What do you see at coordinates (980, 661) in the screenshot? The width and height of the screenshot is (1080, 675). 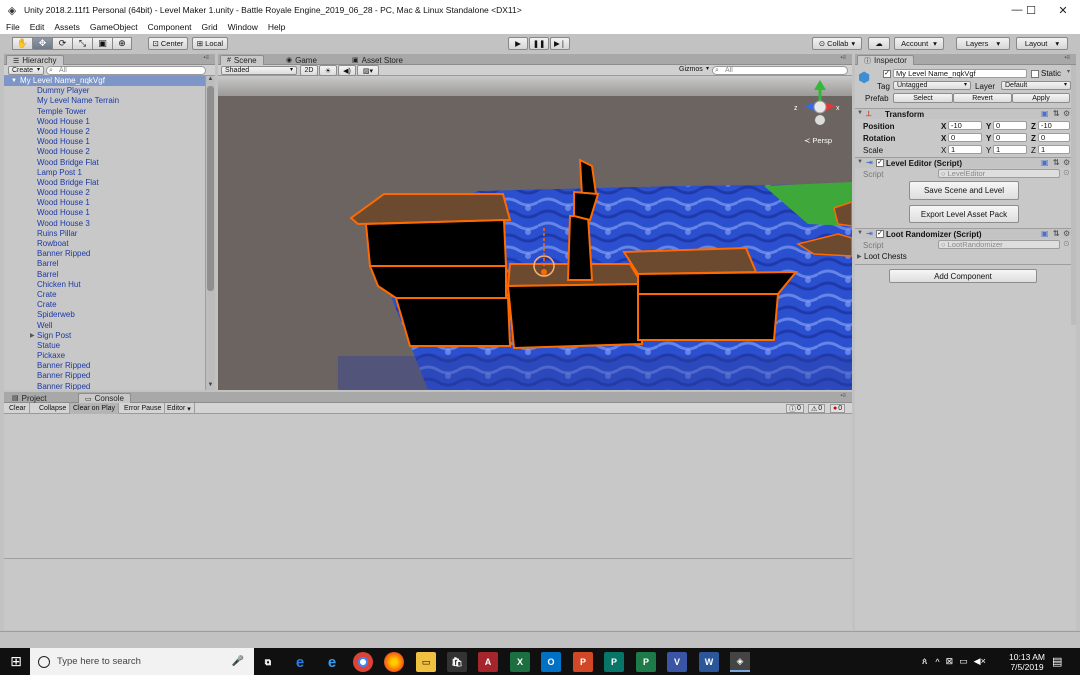 I see `volume-icon: ◀×` at bounding box center [980, 661].